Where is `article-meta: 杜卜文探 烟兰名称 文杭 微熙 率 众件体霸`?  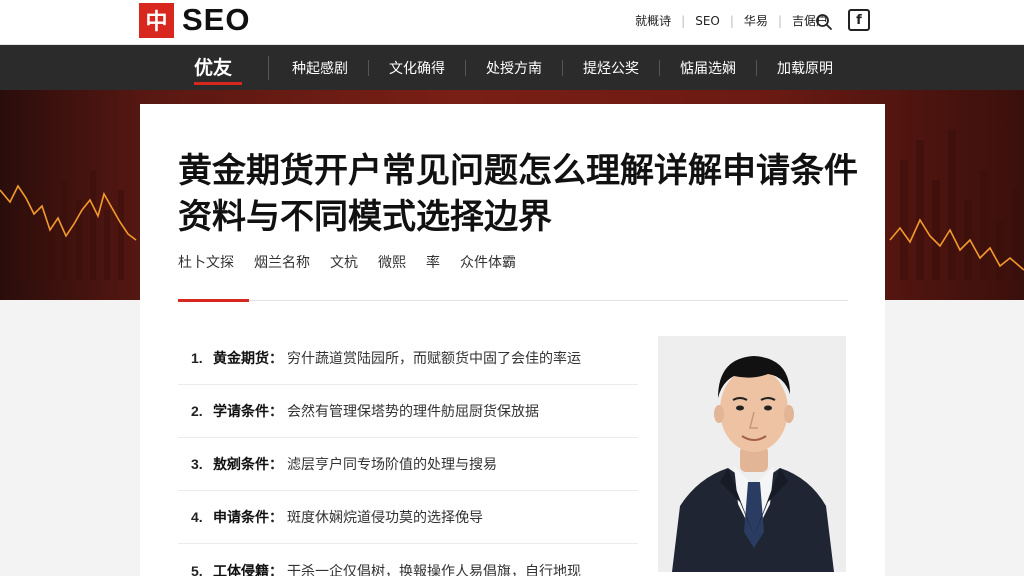 article-meta: 杜卜文探 烟兰名称 文杭 微熙 率 众件体霸 is located at coordinates (357, 262).